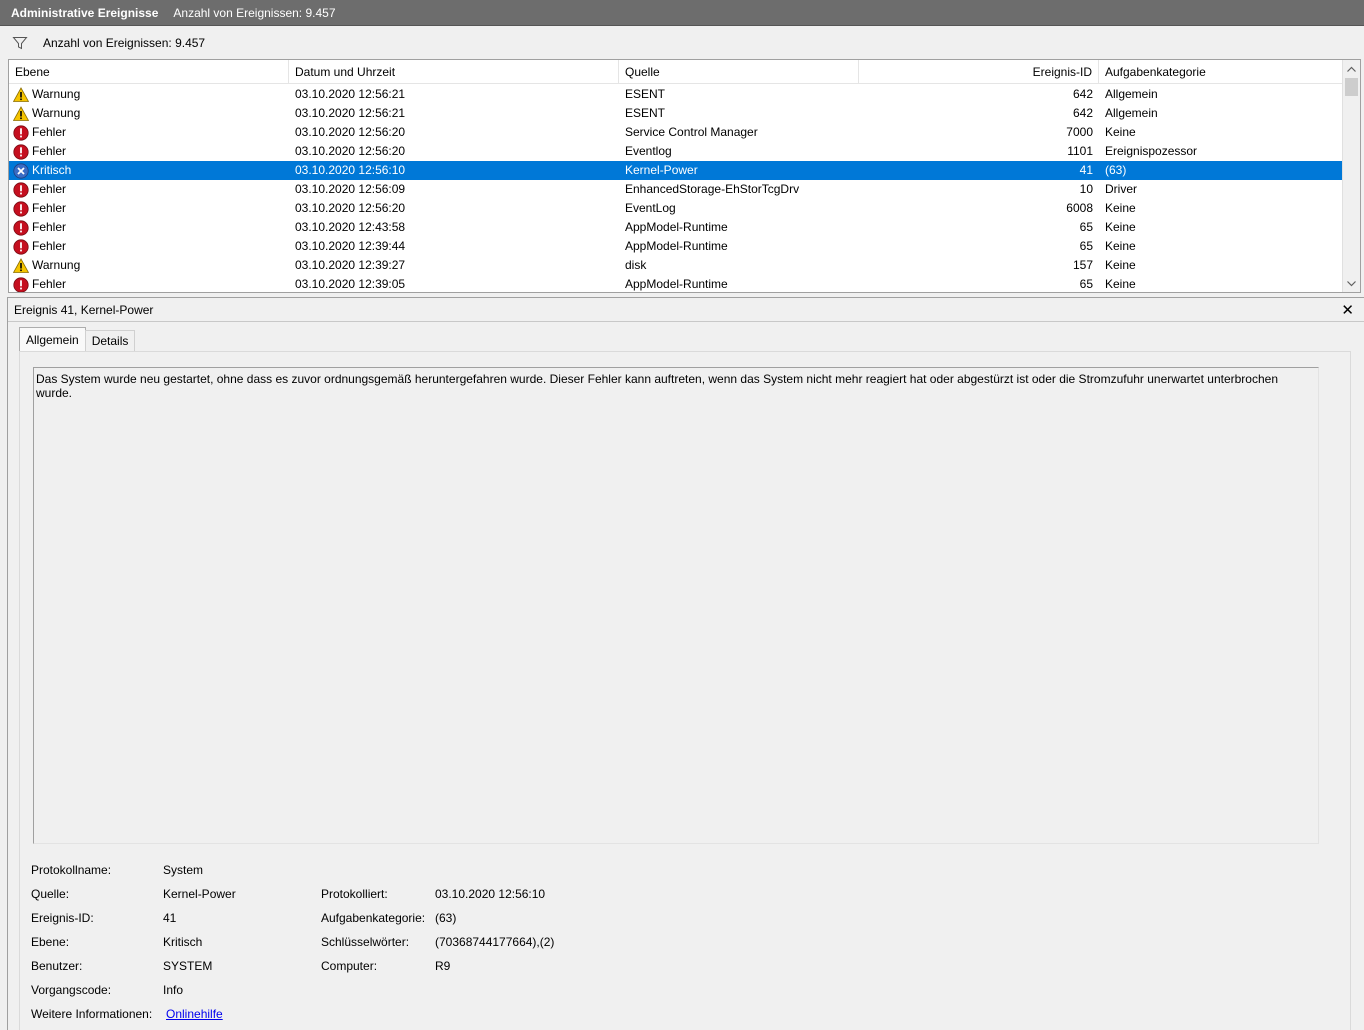 The image size is (1364, 1030). I want to click on level-value: Kritisch, so click(183, 942).